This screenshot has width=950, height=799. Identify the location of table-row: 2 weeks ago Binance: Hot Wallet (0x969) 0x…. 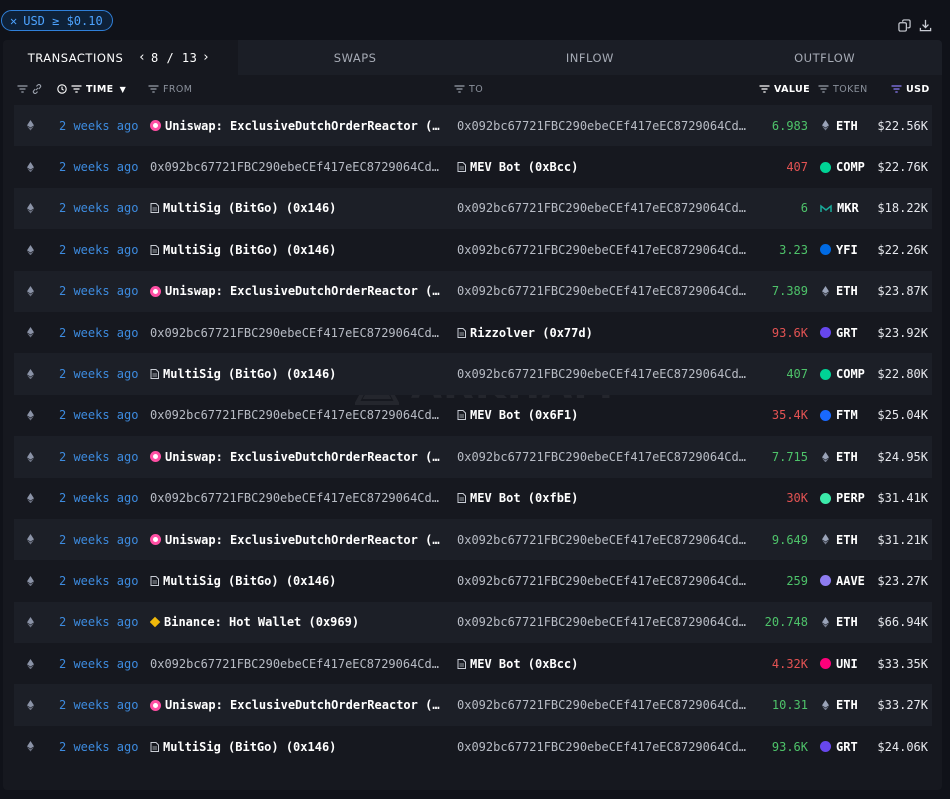
(473, 622).